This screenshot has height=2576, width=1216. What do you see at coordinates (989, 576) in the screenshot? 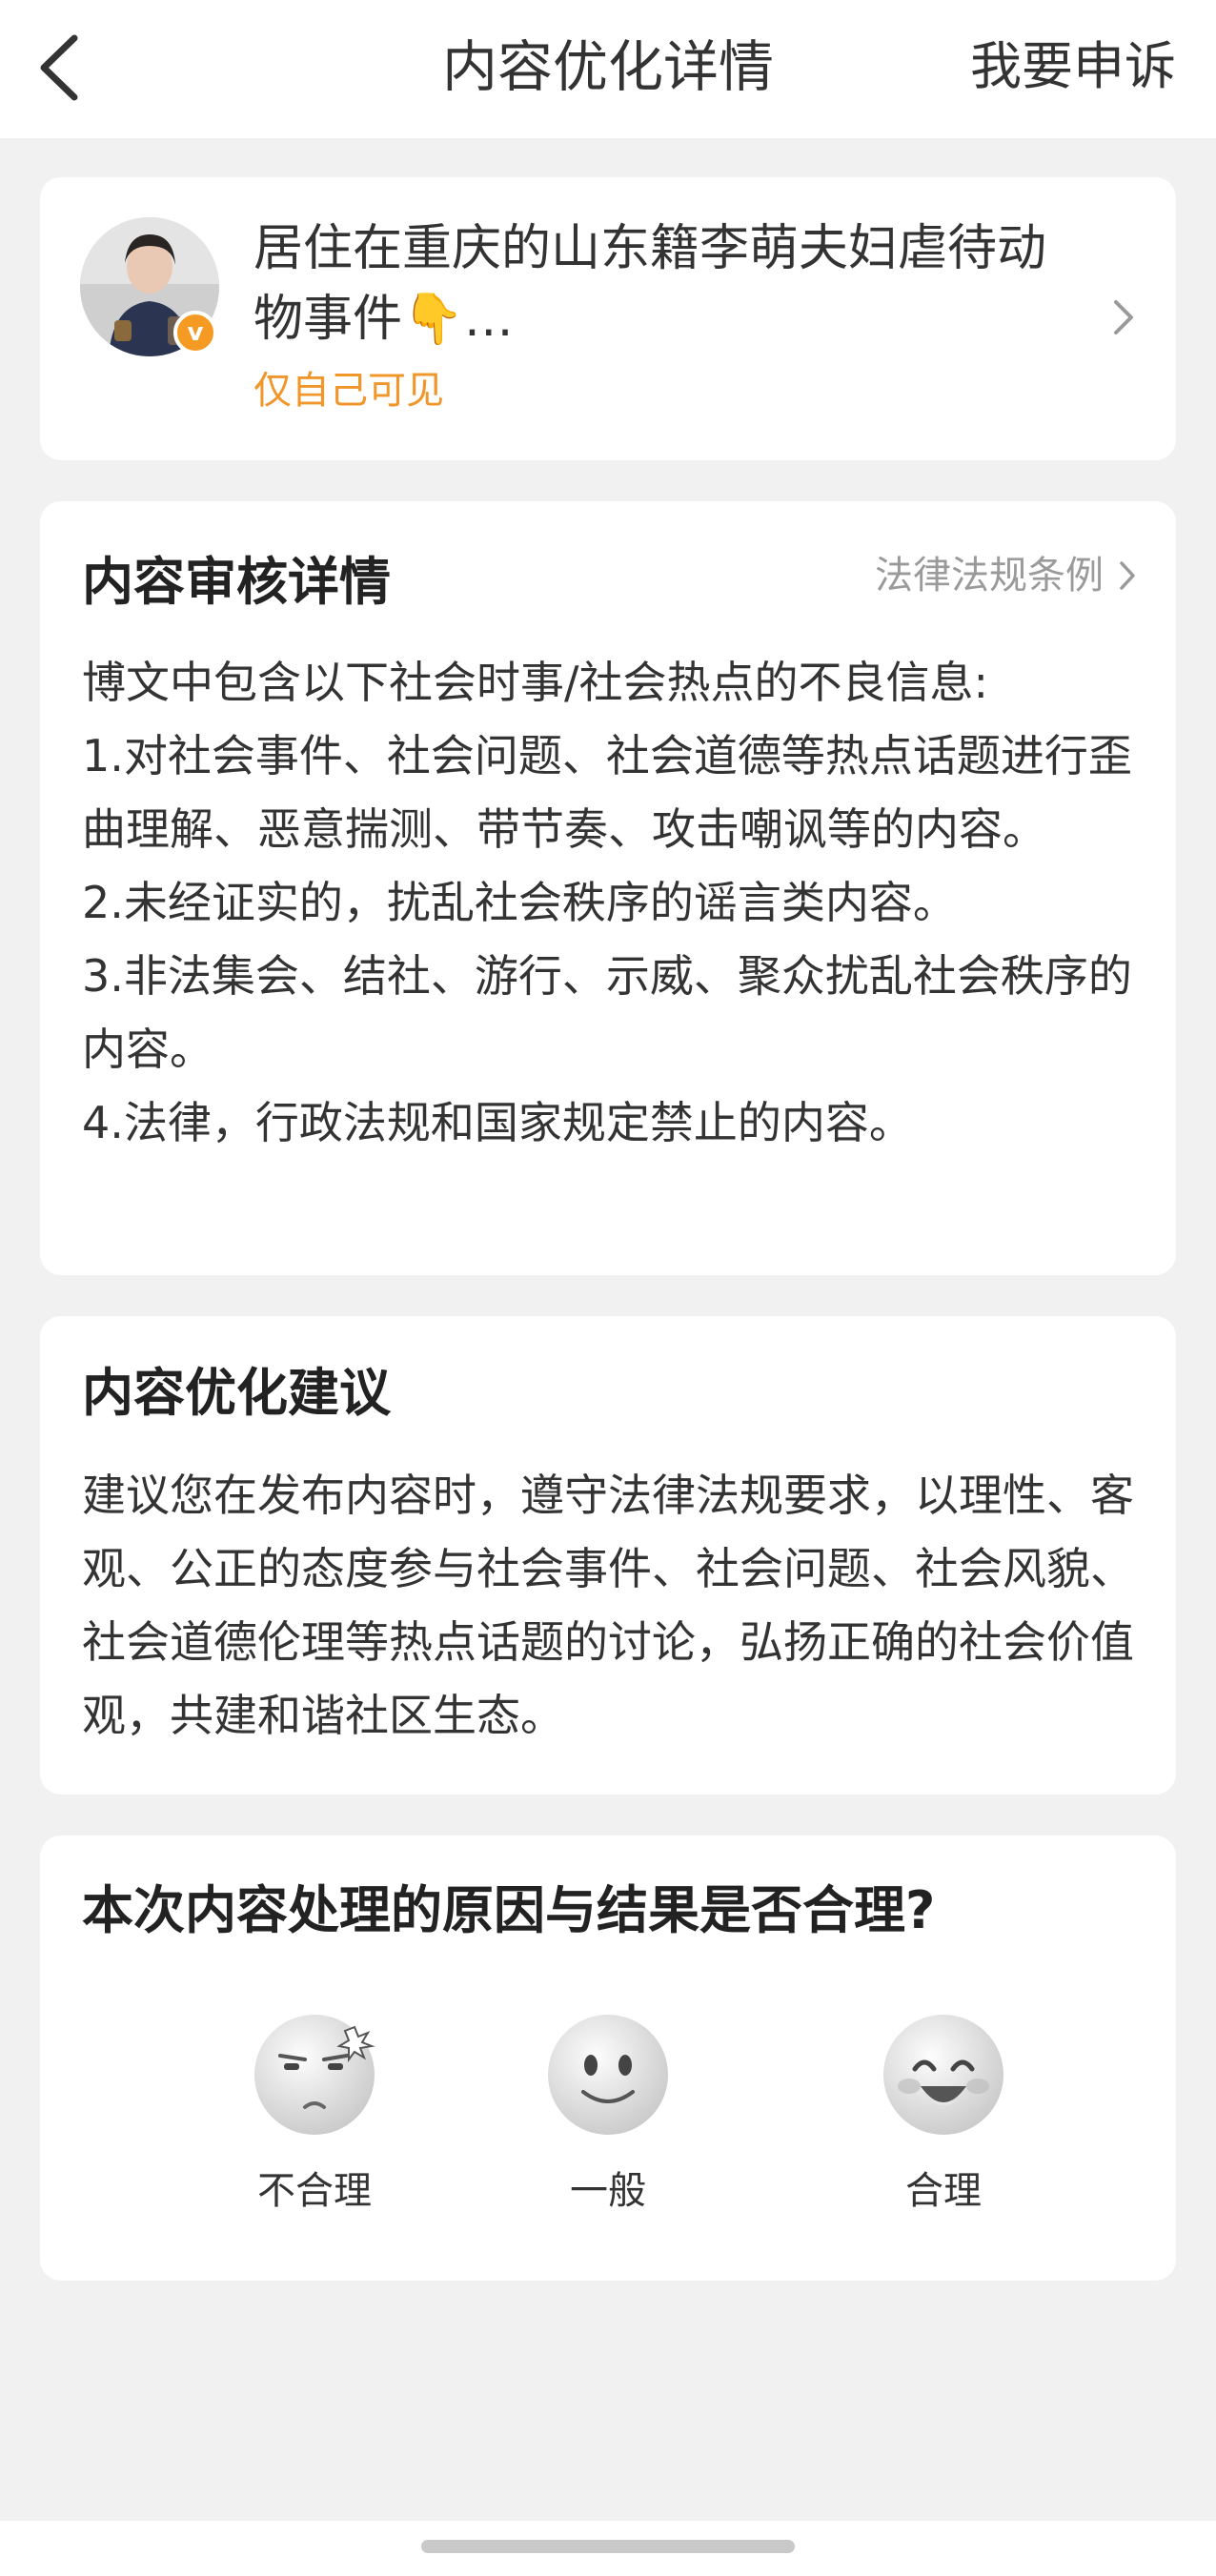
I see `law-link-label: 法律法规条例` at bounding box center [989, 576].